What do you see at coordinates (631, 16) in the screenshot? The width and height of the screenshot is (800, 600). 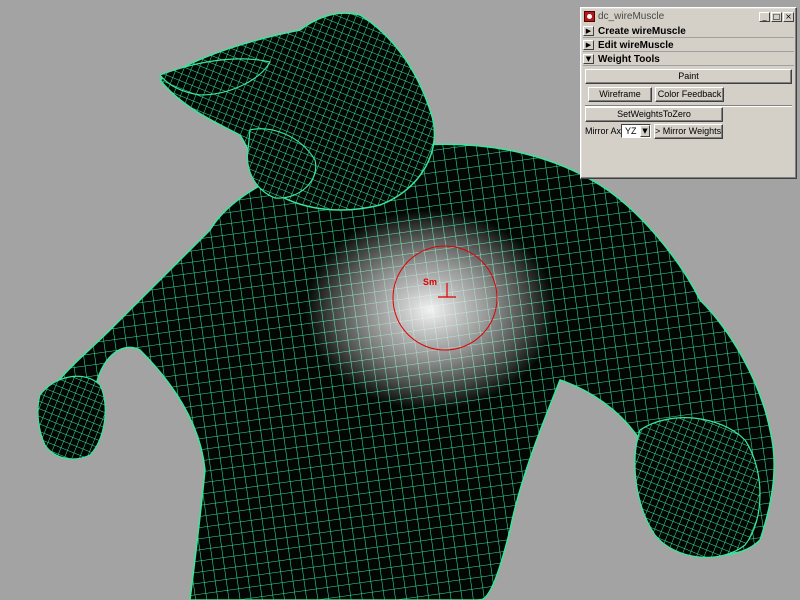 I see `window-title: dc_wireMuscle` at bounding box center [631, 16].